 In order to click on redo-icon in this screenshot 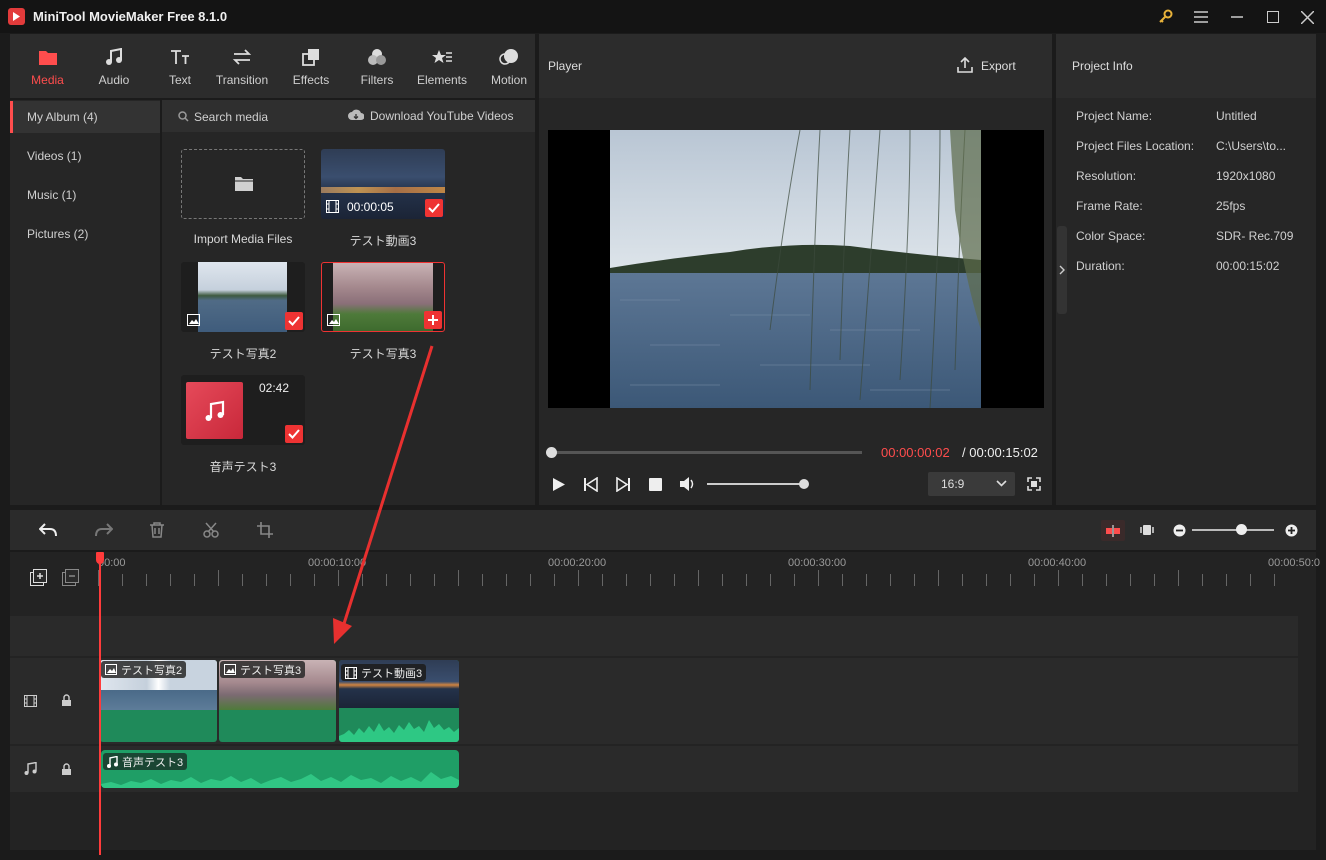, I will do `click(103, 530)`.